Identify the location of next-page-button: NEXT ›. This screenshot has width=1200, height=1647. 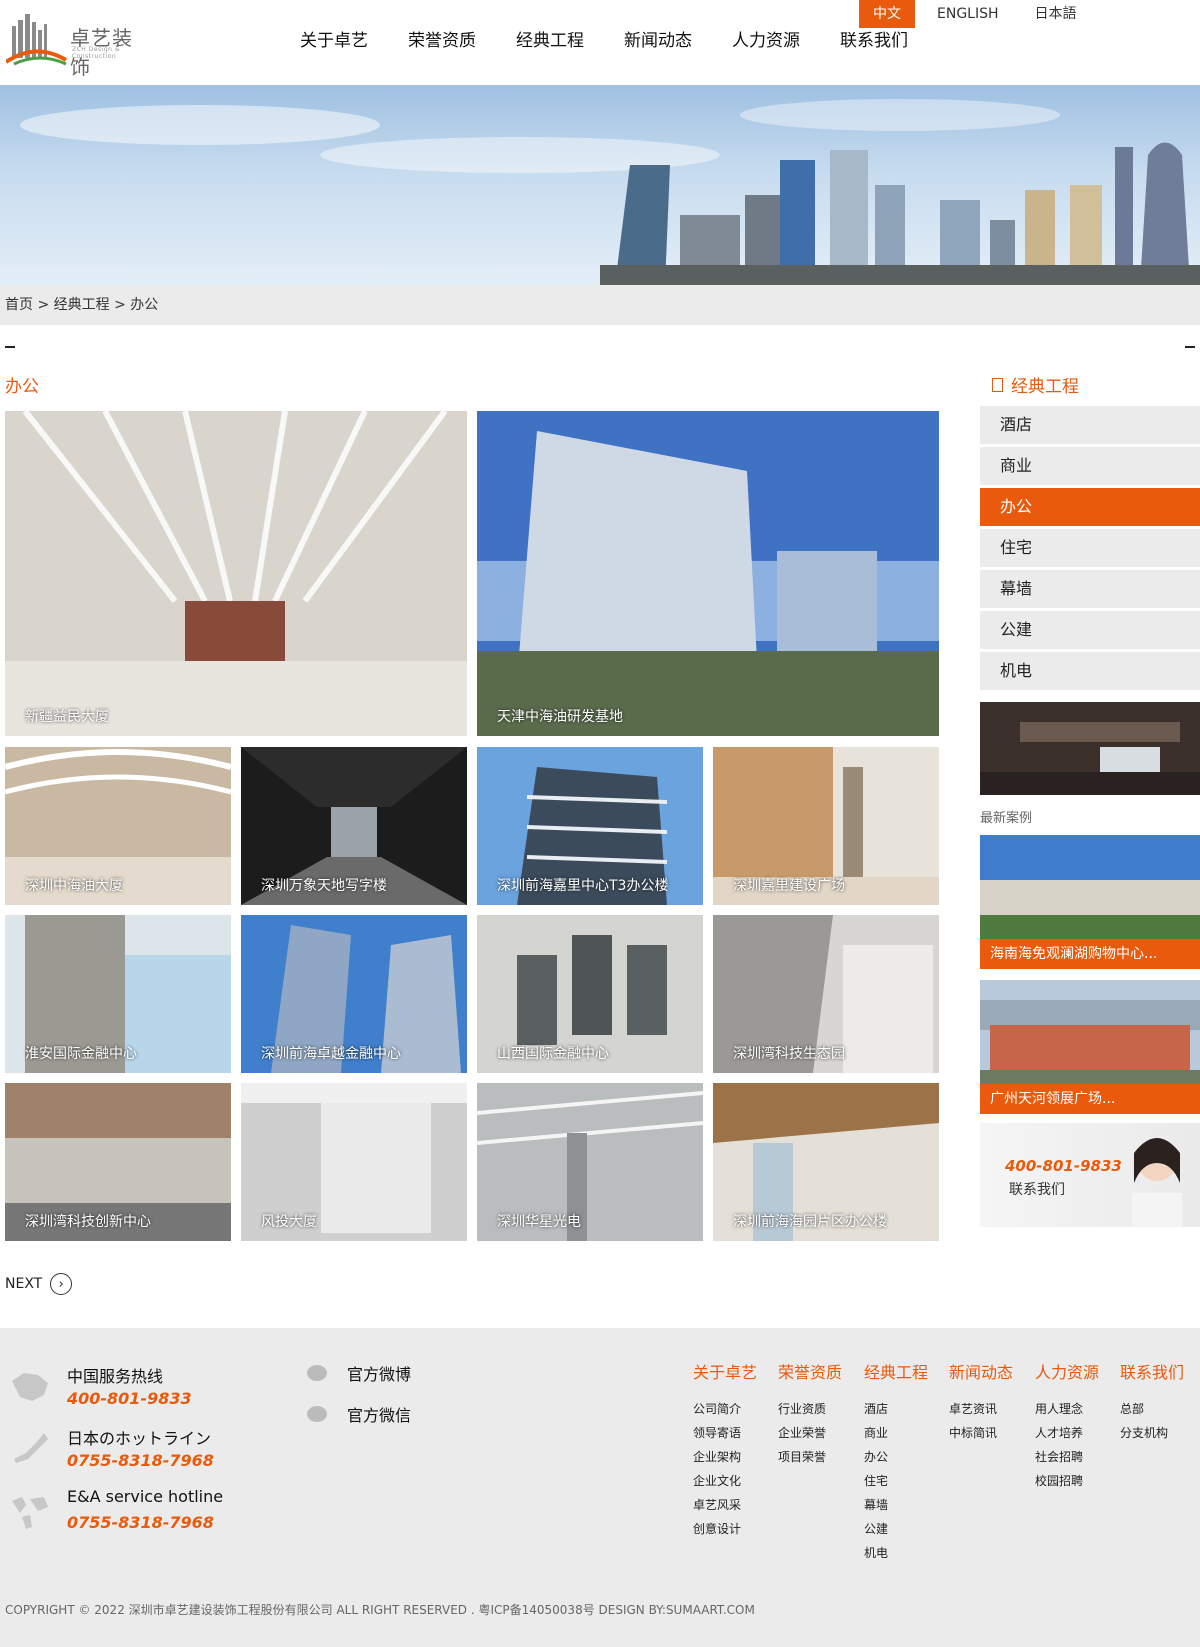
(39, 1284).